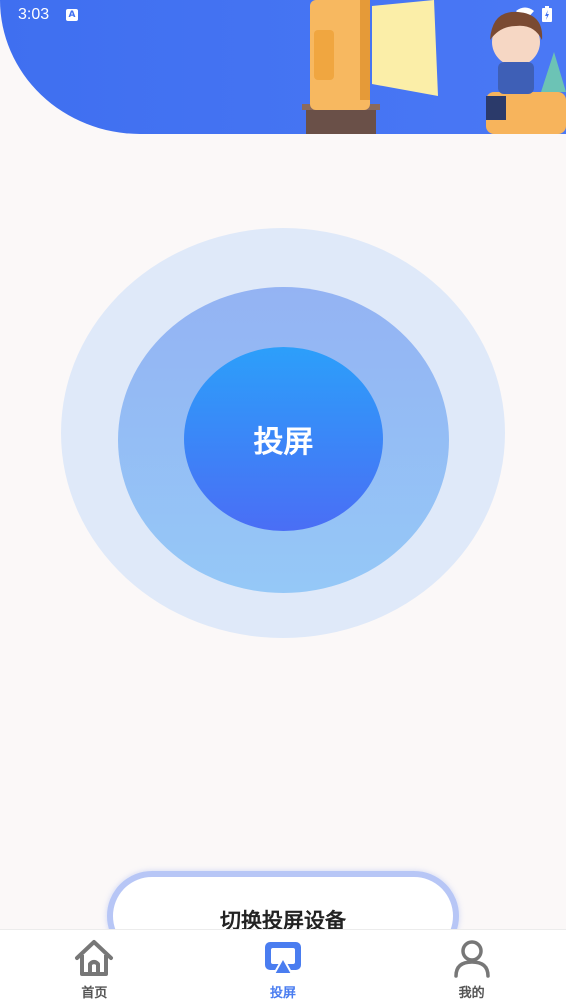  Describe the element at coordinates (434, 67) in the screenshot. I see `header-illustration` at that location.